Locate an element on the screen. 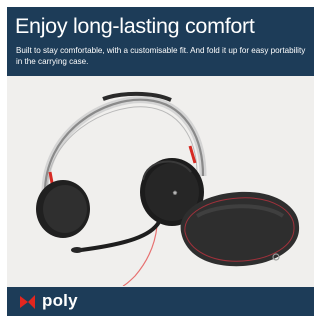 The image size is (321, 323). carrying-case is located at coordinates (240, 229).